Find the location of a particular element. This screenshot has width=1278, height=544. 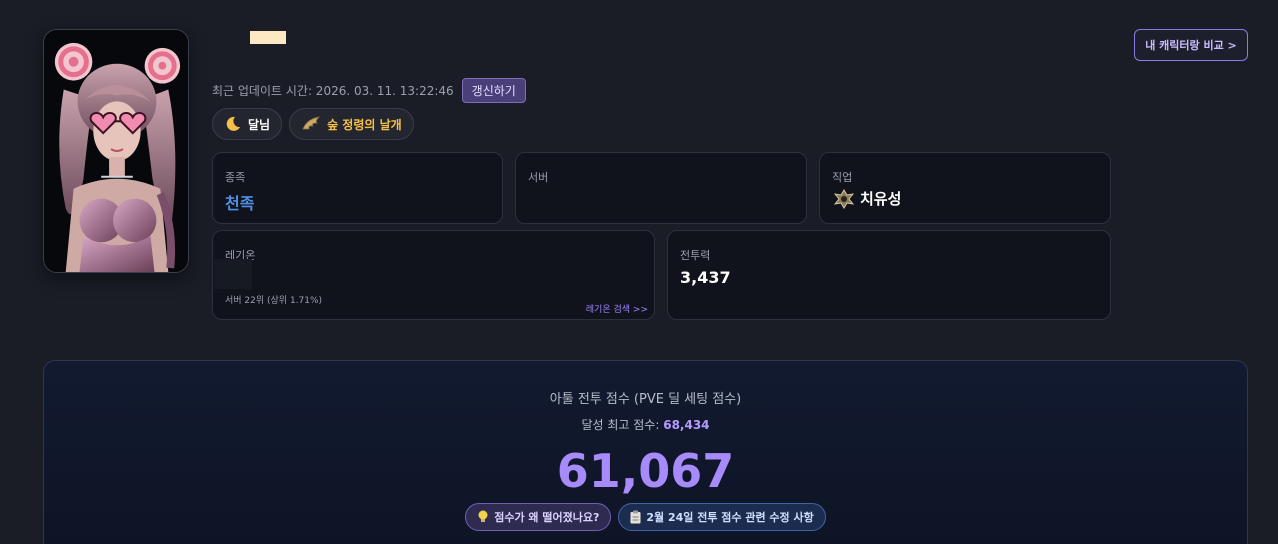

legion-name-block is located at coordinates (233, 274).